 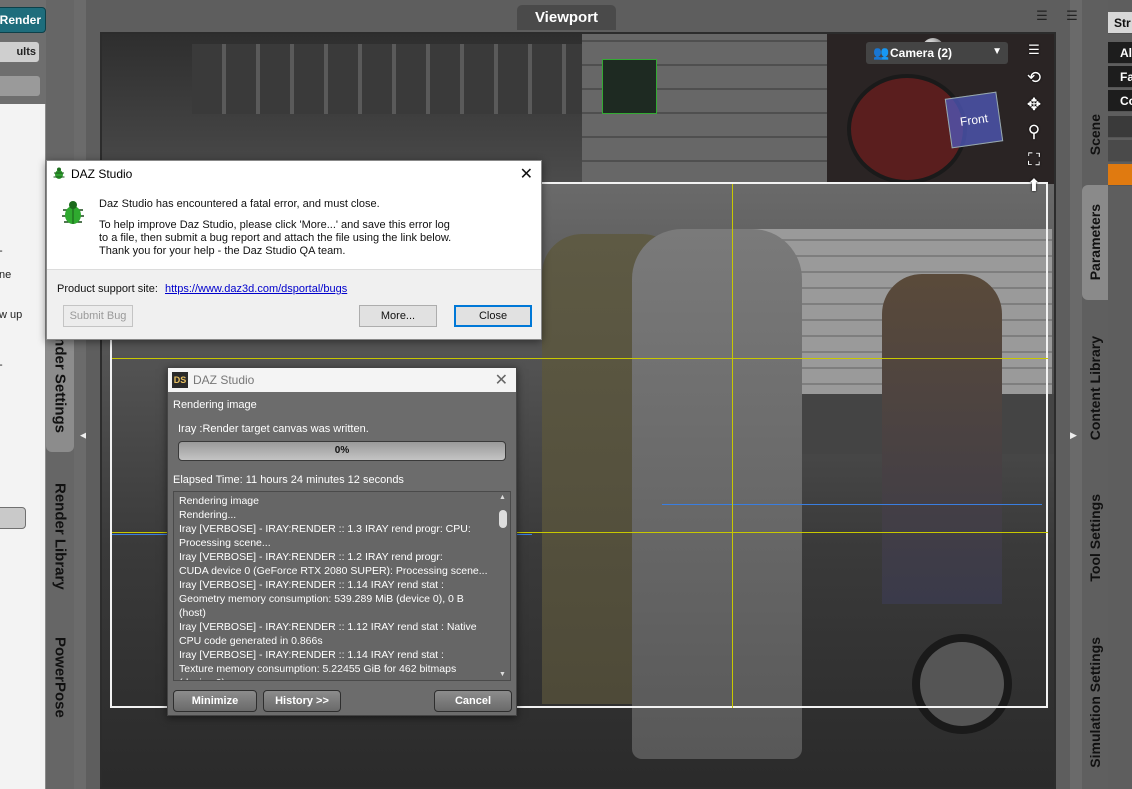 I want to click on render-message: Iray :Render target canvas was written., so click(x=273, y=429).